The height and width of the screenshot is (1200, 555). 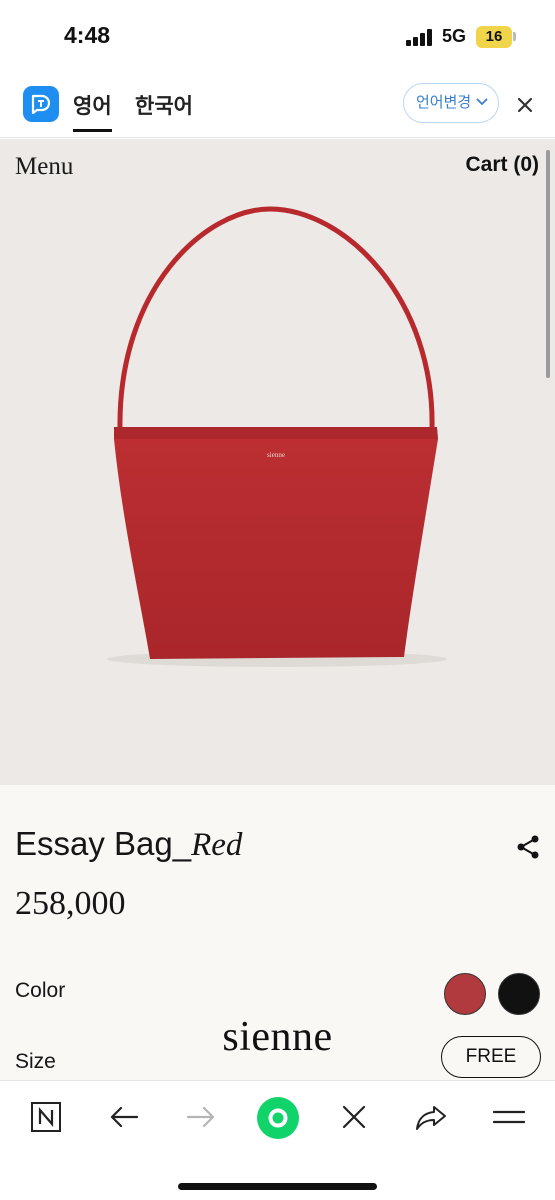 I want to click on product-price: 258,000, so click(x=70, y=903).